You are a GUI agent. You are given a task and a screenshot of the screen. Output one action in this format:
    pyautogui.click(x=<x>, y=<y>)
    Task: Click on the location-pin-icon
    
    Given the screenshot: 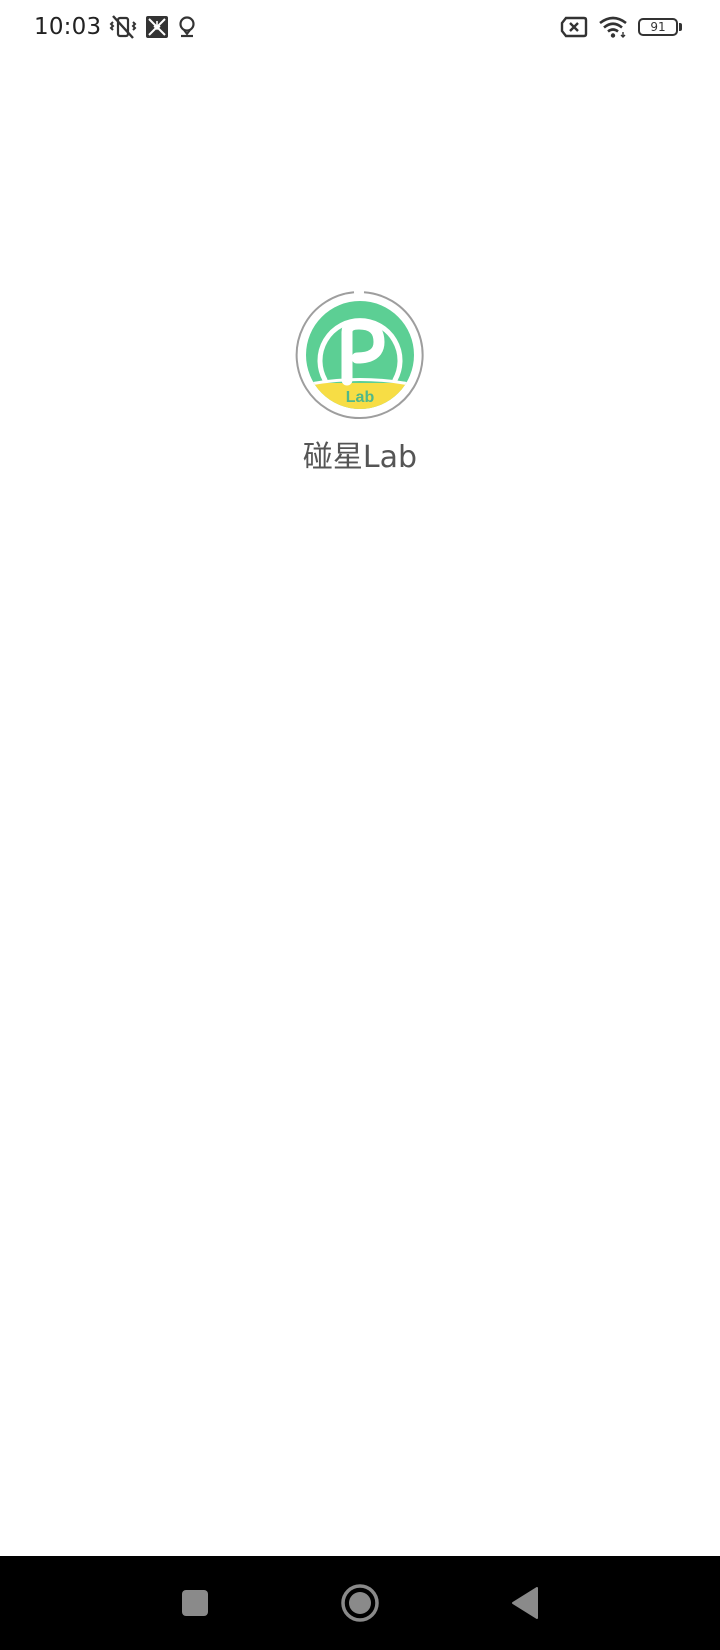 What is the action you would take?
    pyautogui.click(x=187, y=27)
    